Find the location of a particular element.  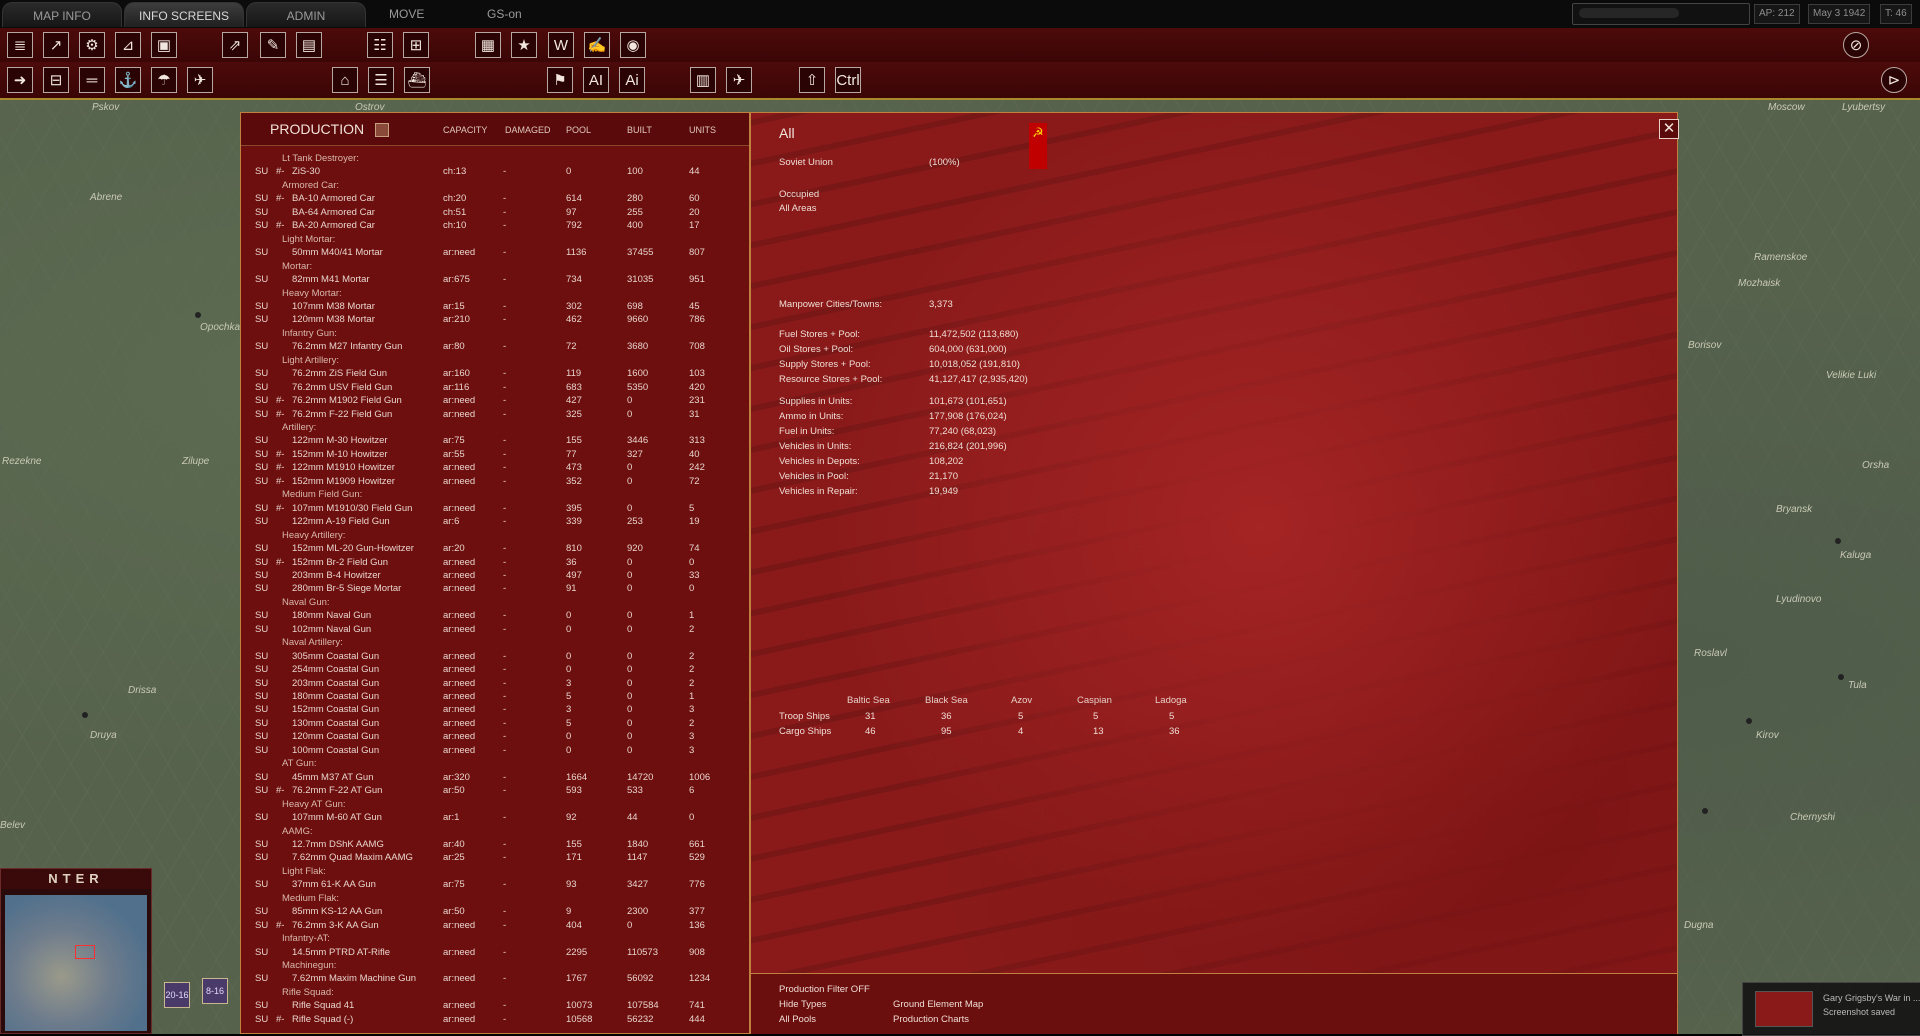

ai-icon: AI is located at coordinates (596, 80).